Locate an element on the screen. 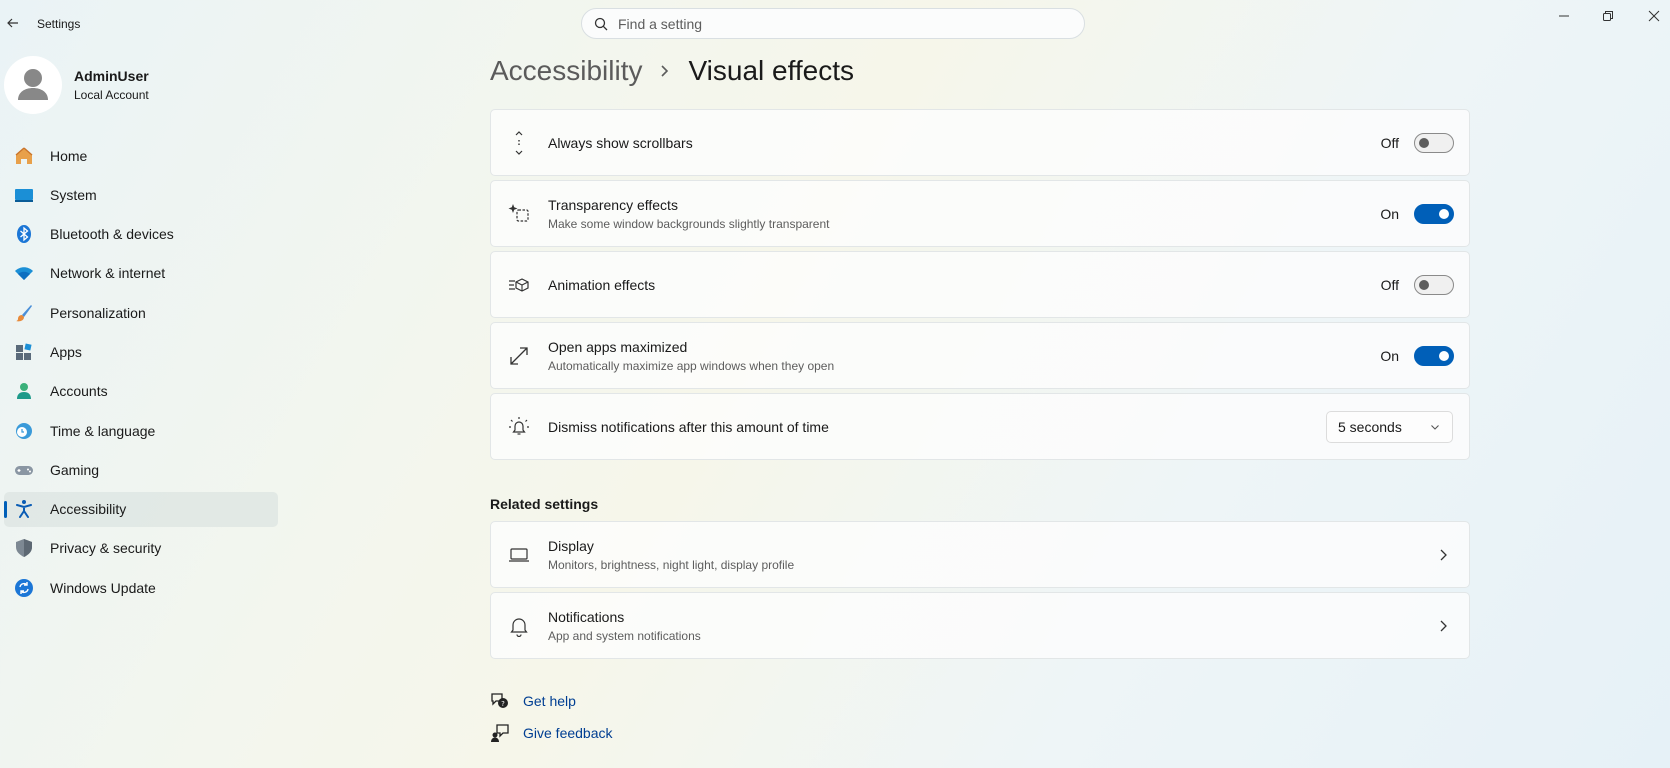 This screenshot has height=768, width=1670. related-description: App and system notifications is located at coordinates (624, 635).